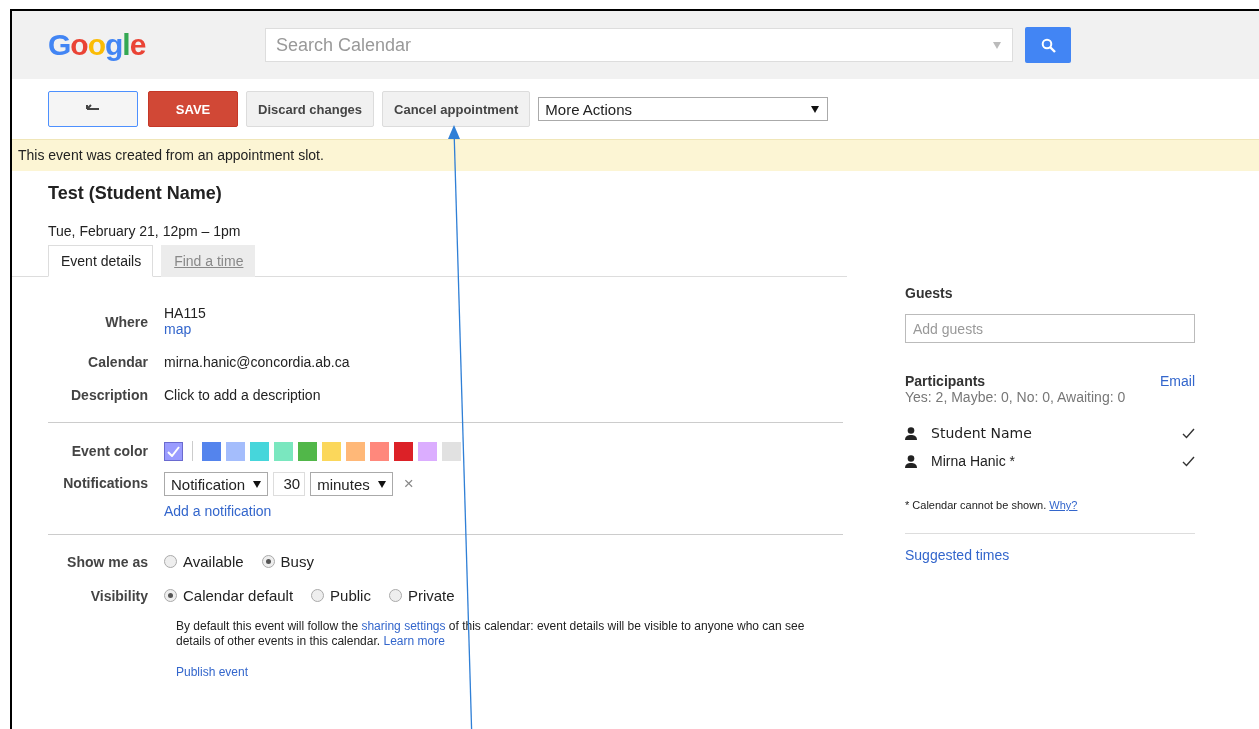 The height and width of the screenshot is (729, 1259). I want to click on field-label: Event color, so click(109, 451).